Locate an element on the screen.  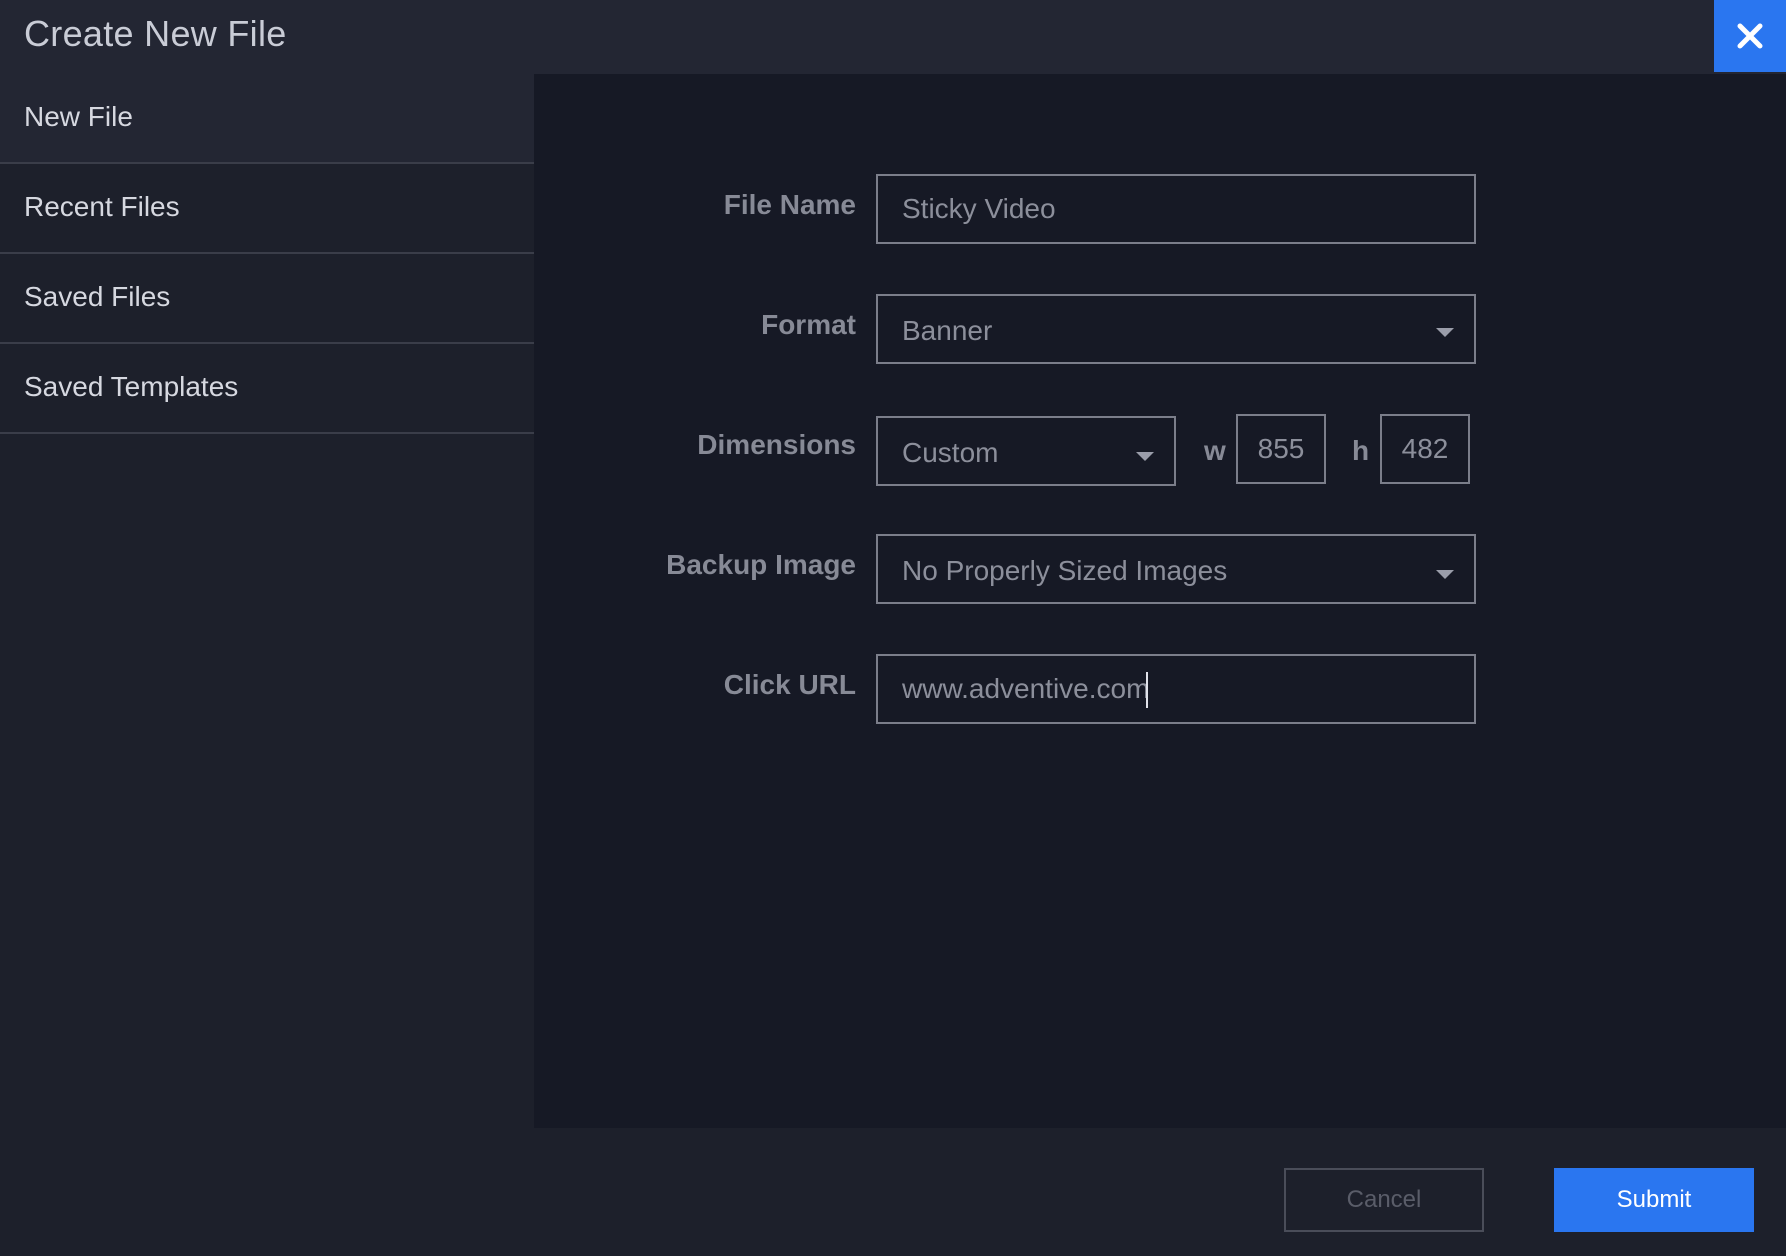
dialog-title: Create New File is located at coordinates (155, 33).